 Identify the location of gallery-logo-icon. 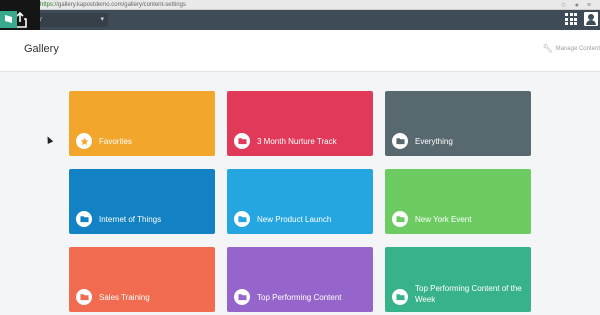
(8, 19).